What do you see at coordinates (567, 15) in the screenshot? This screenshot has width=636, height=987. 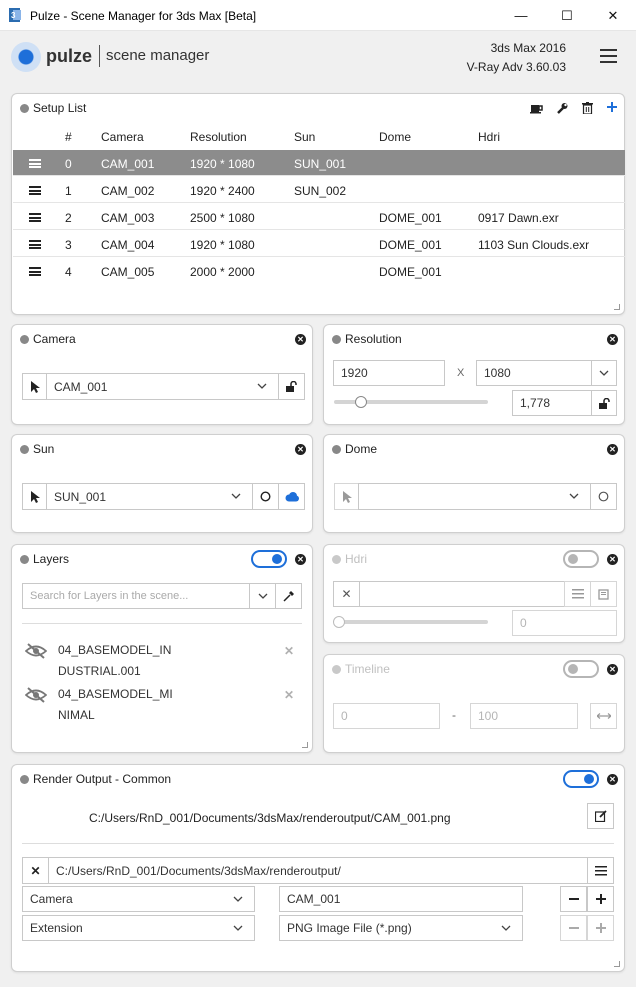 I see `maximize-button: ☐` at bounding box center [567, 15].